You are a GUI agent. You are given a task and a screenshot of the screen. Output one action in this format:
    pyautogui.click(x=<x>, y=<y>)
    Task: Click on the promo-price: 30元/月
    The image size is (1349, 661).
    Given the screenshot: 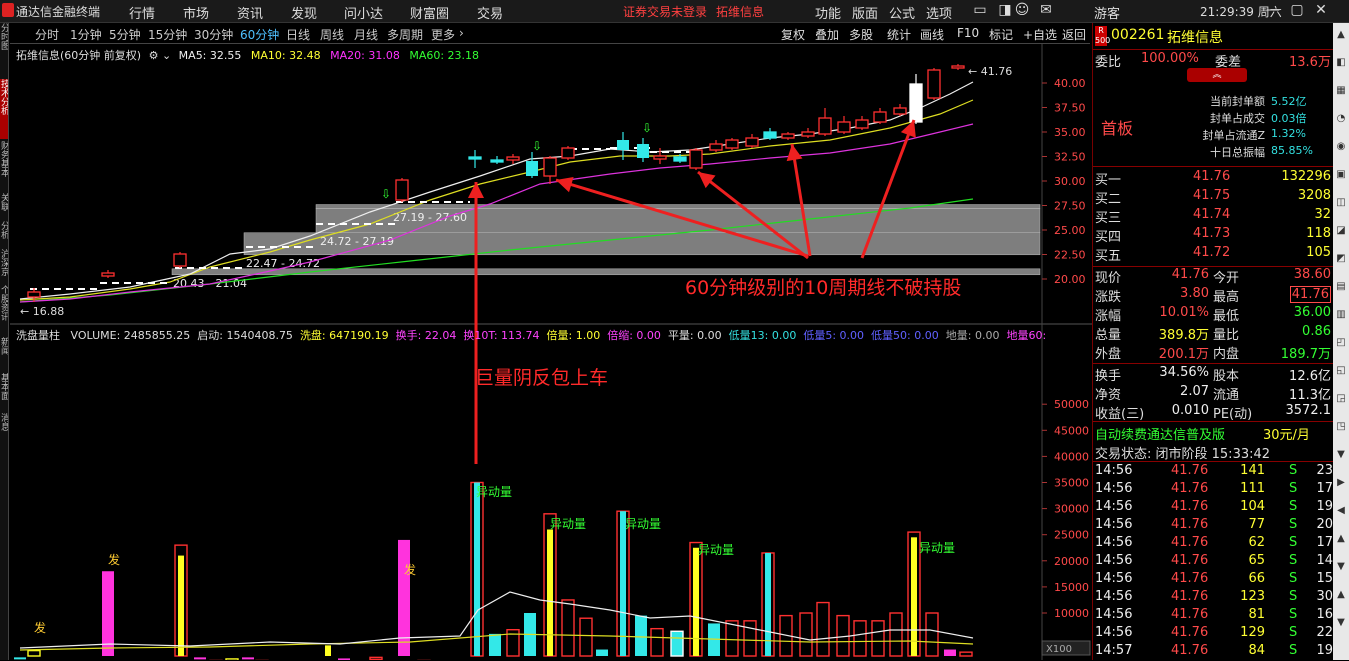 What is the action you would take?
    pyautogui.click(x=1286, y=433)
    